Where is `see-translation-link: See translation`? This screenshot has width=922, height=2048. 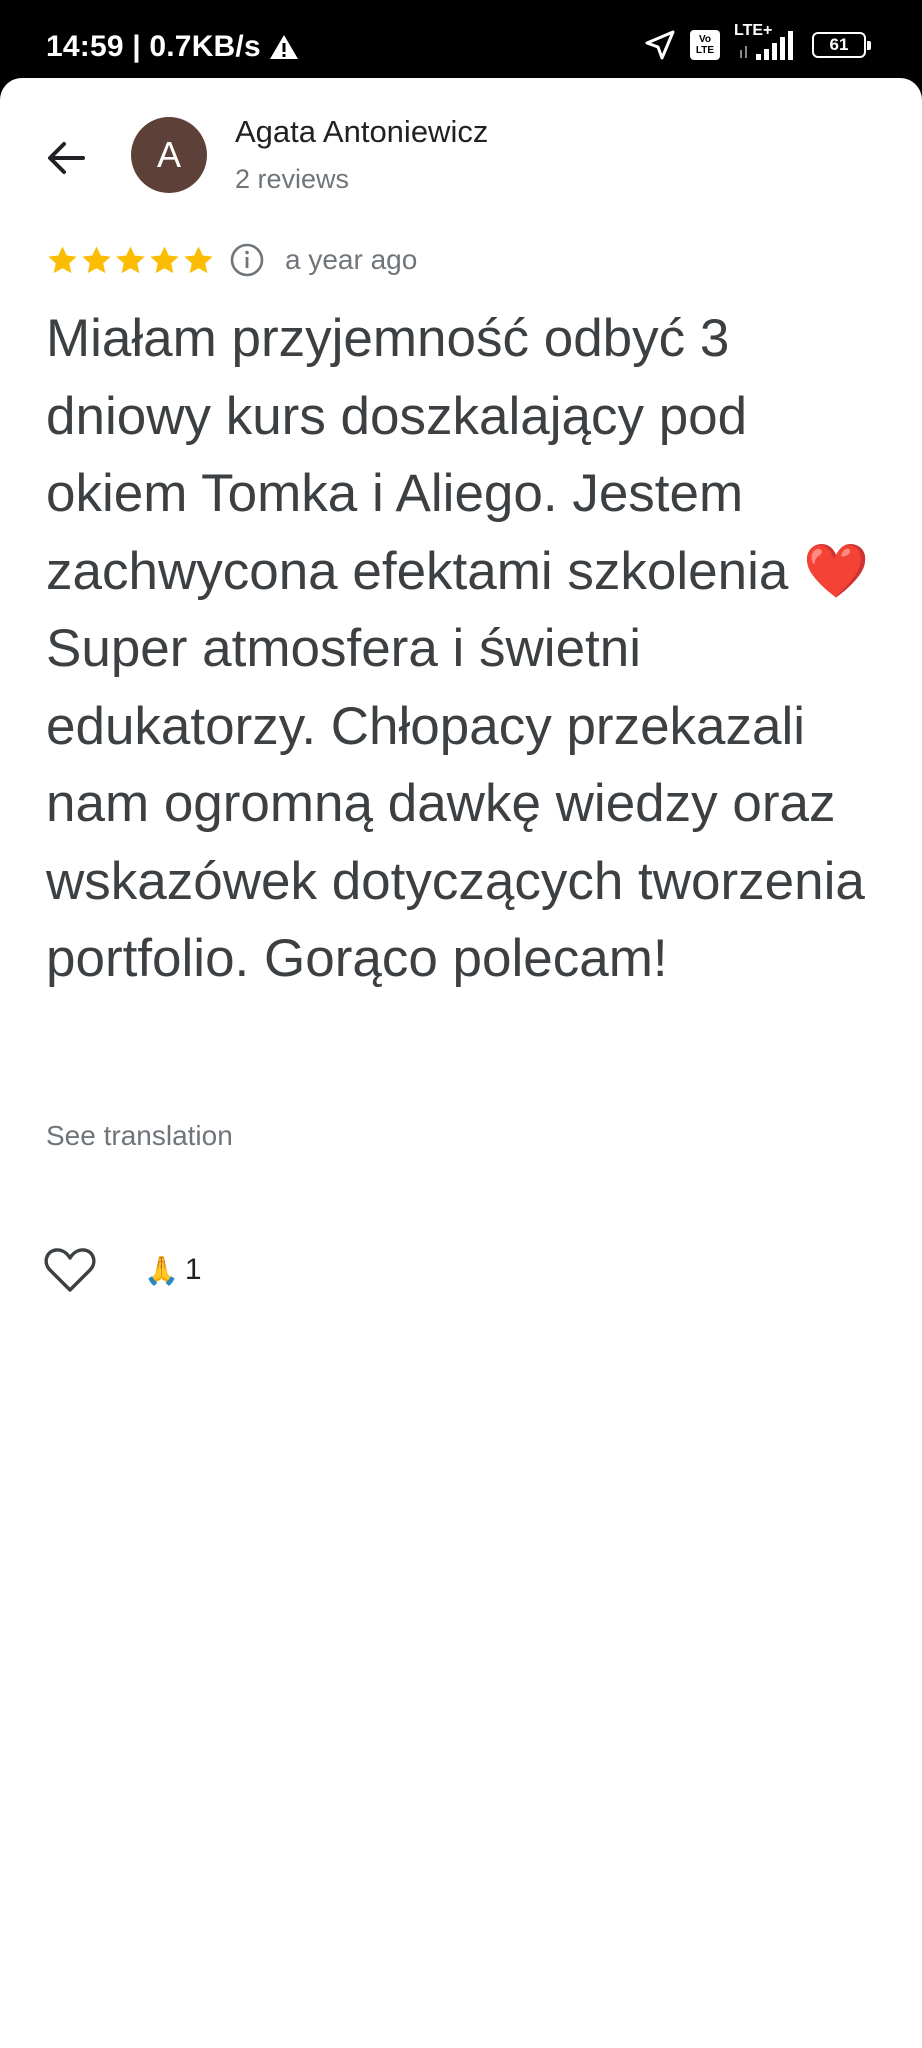 see-translation-link: See translation is located at coordinates (139, 1136).